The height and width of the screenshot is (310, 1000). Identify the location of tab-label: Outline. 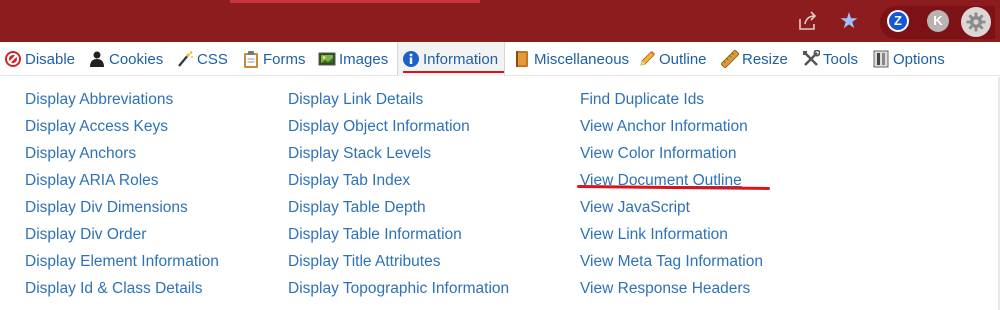
(683, 59).